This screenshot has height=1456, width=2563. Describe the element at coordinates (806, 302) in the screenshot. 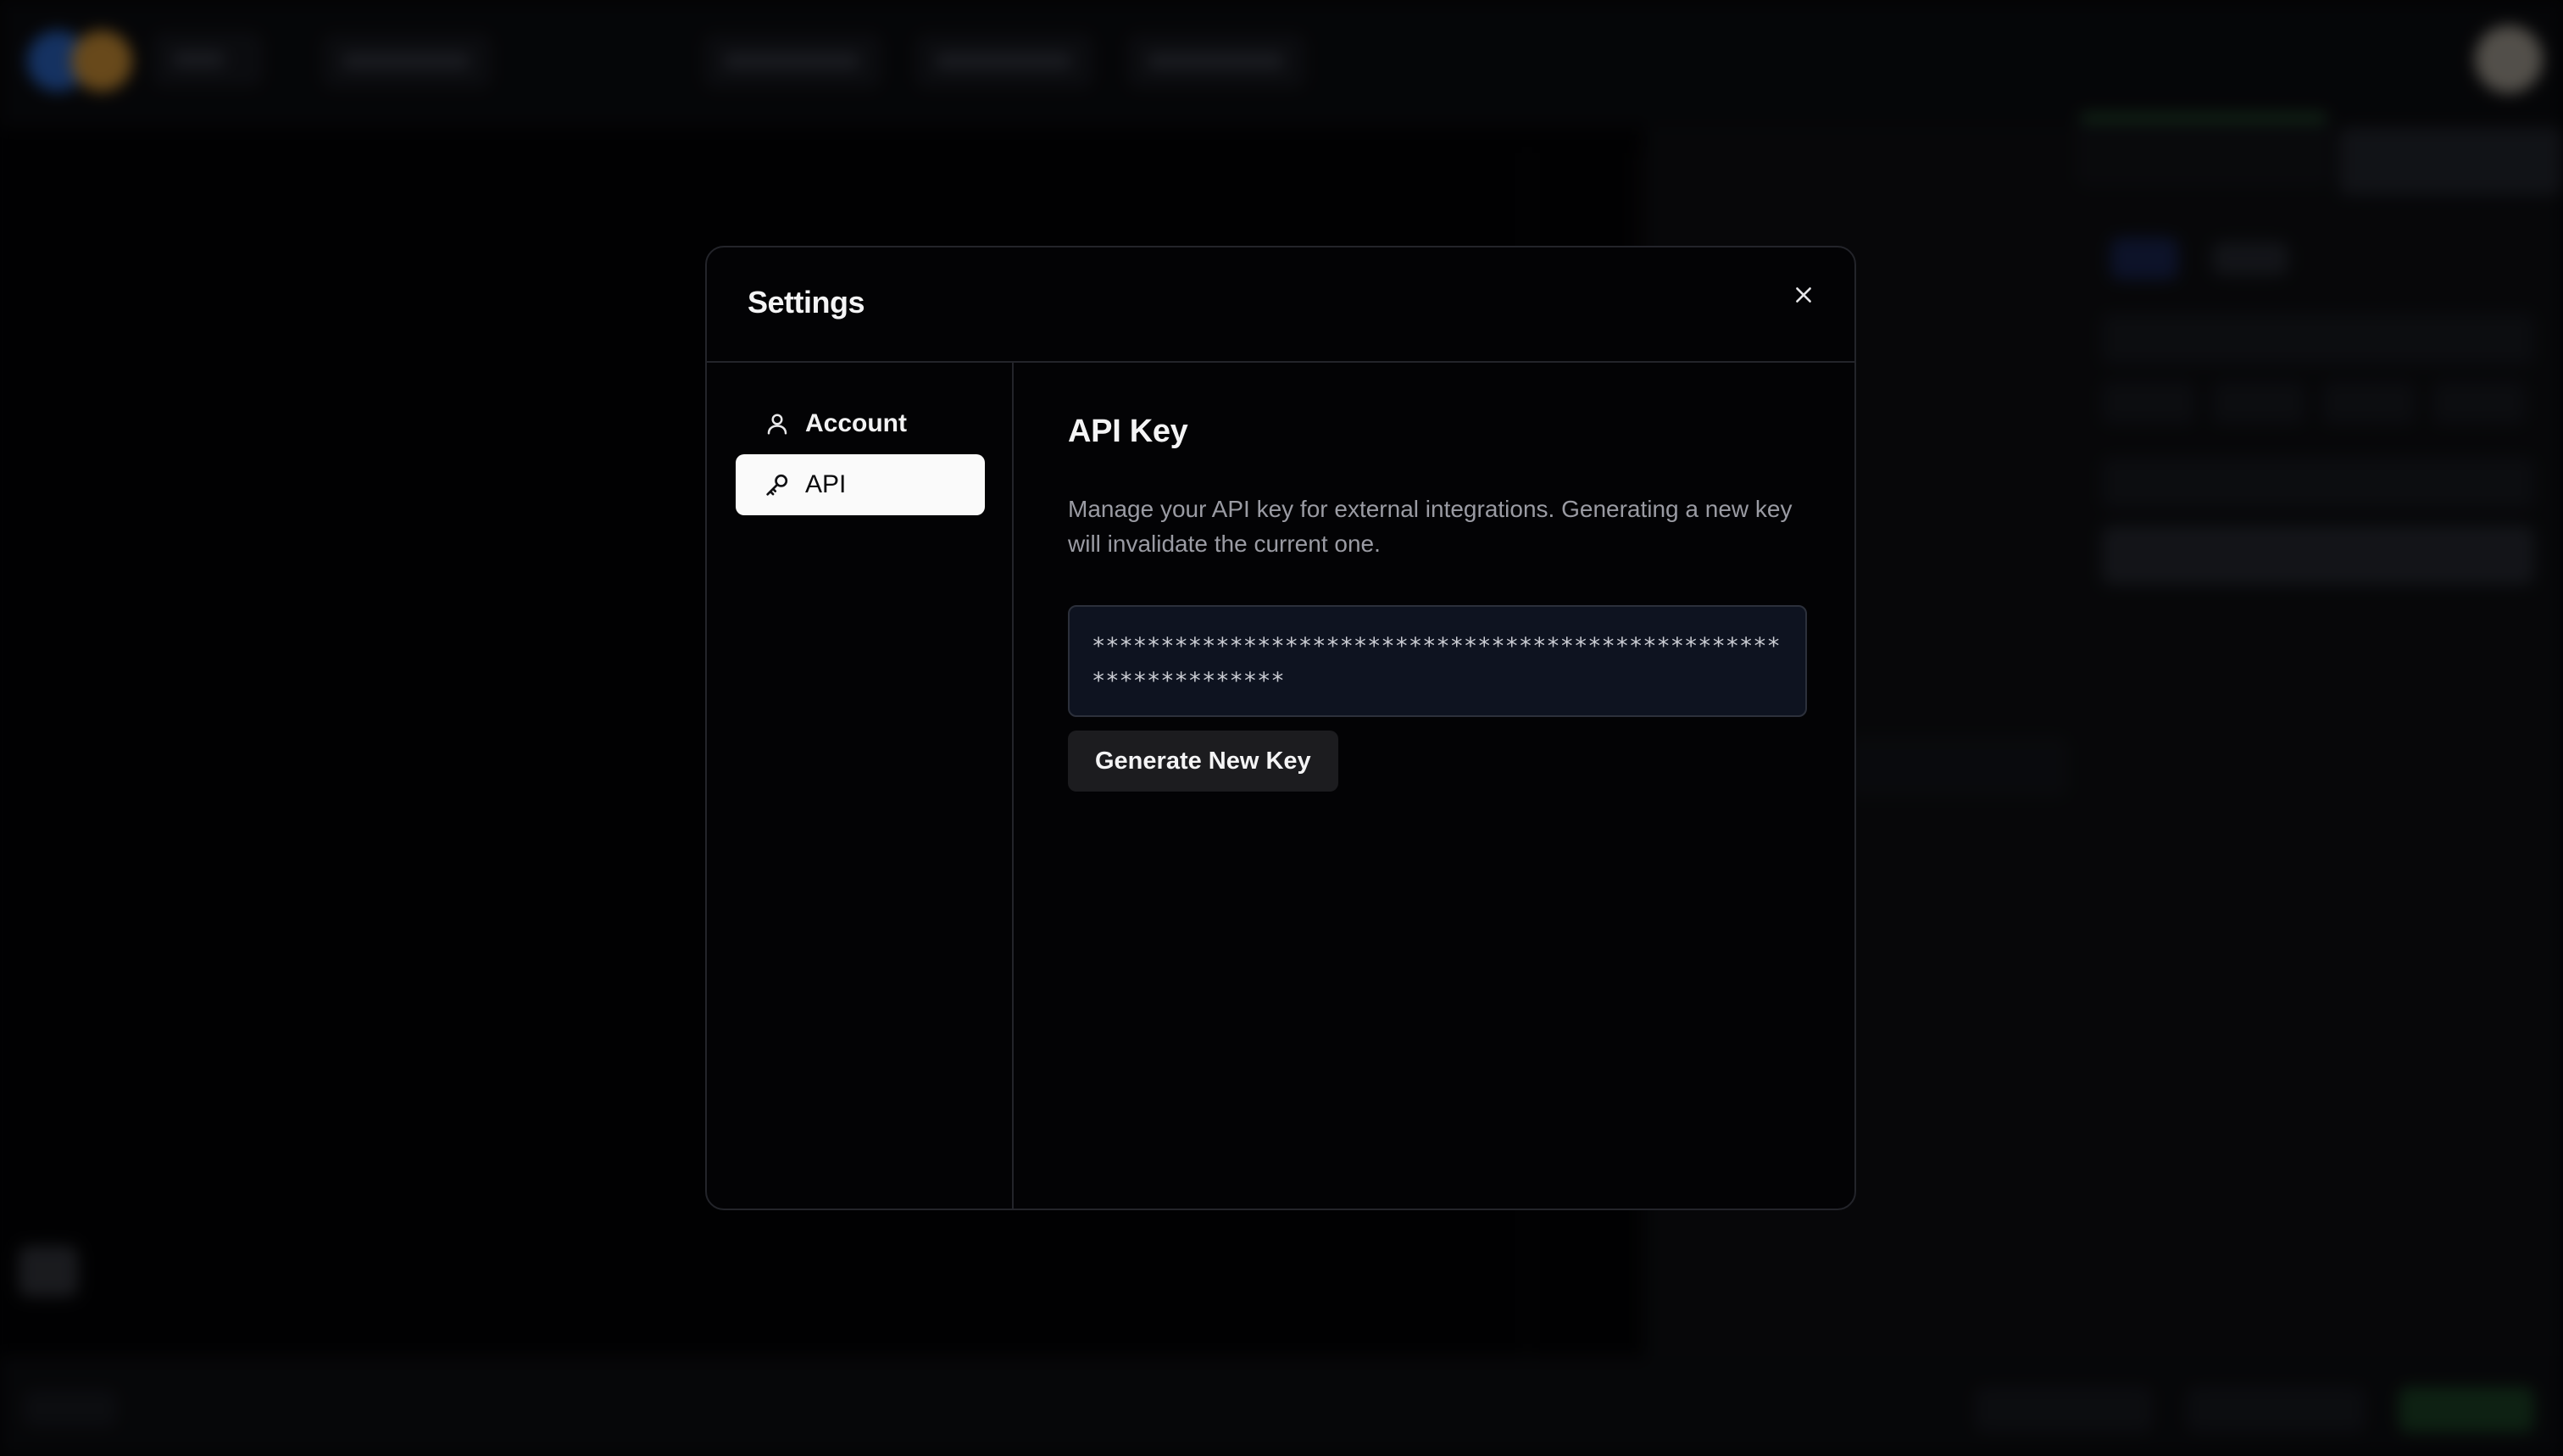

I see `dialog-title: Settings` at that location.